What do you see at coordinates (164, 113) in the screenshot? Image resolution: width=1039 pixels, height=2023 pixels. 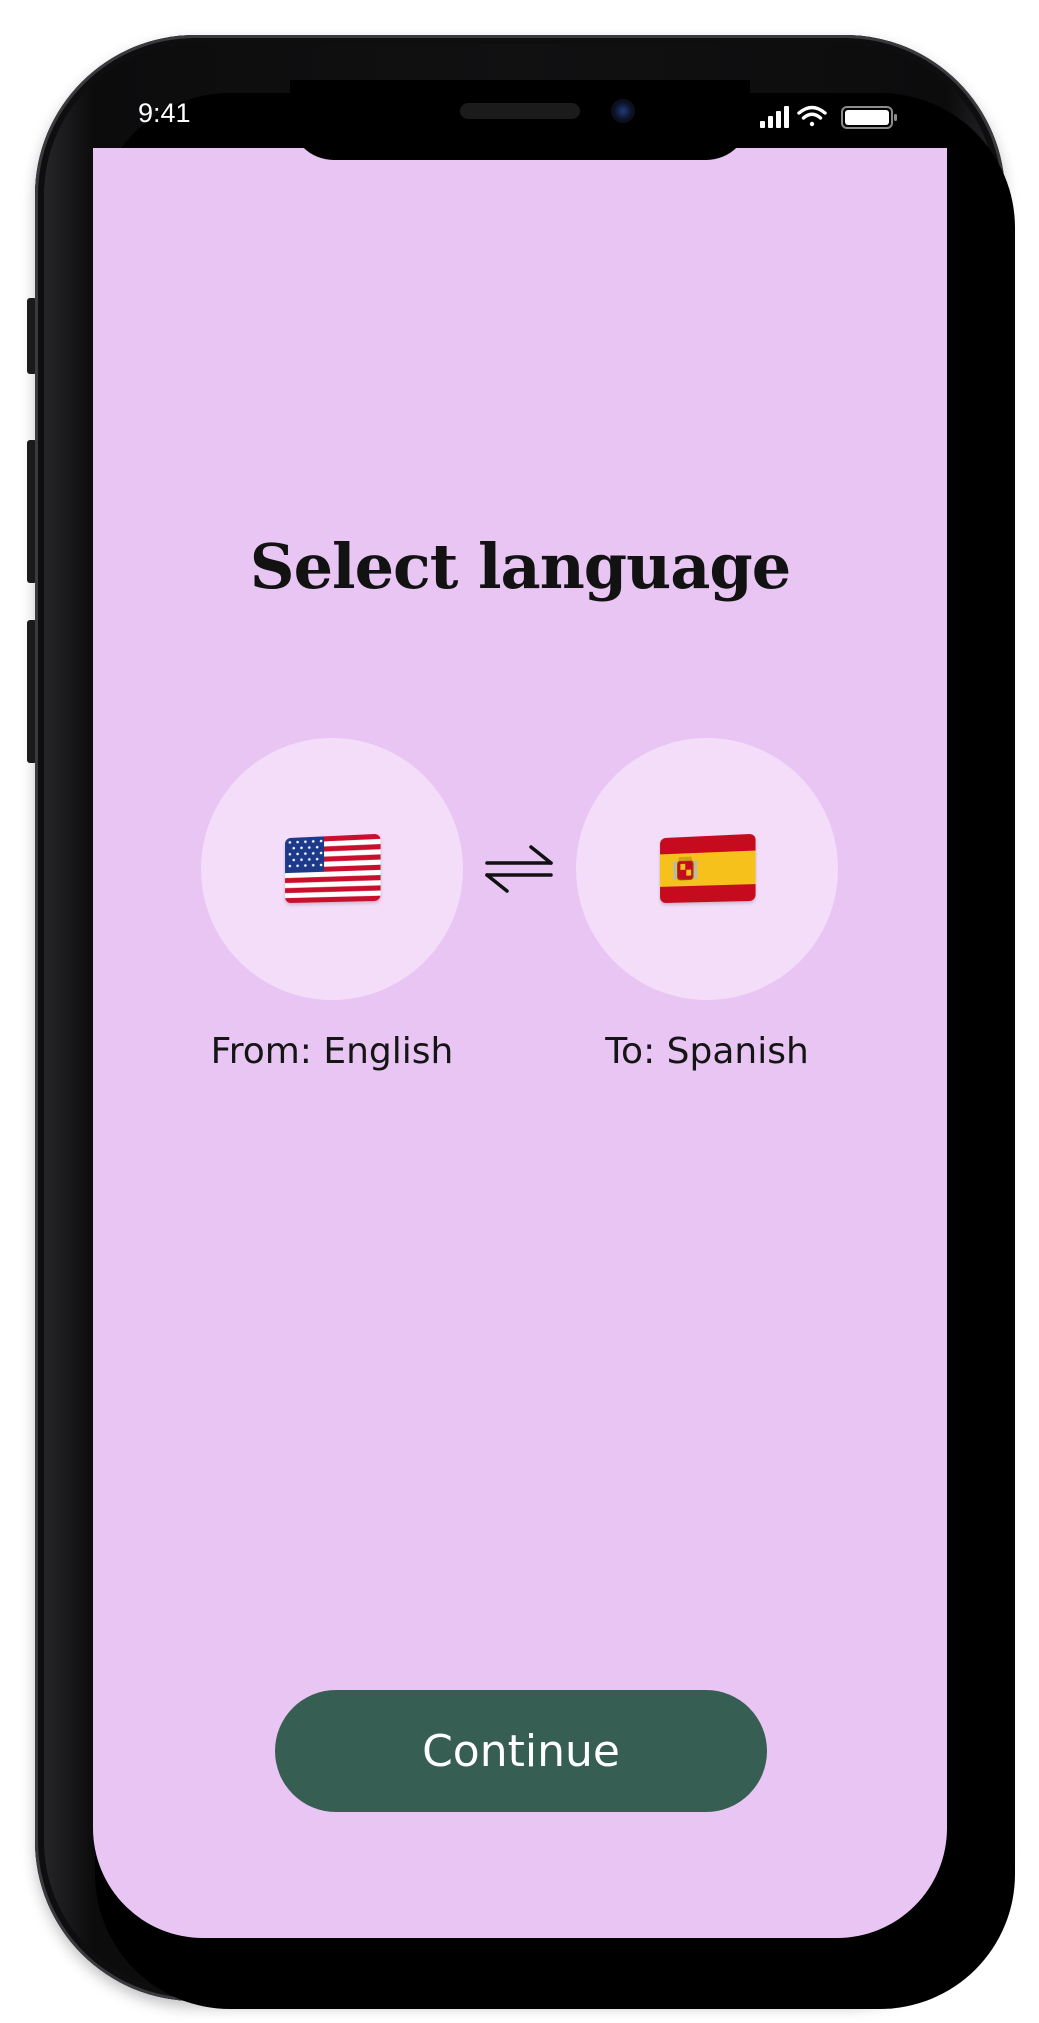 I see `status-time: 9:41` at bounding box center [164, 113].